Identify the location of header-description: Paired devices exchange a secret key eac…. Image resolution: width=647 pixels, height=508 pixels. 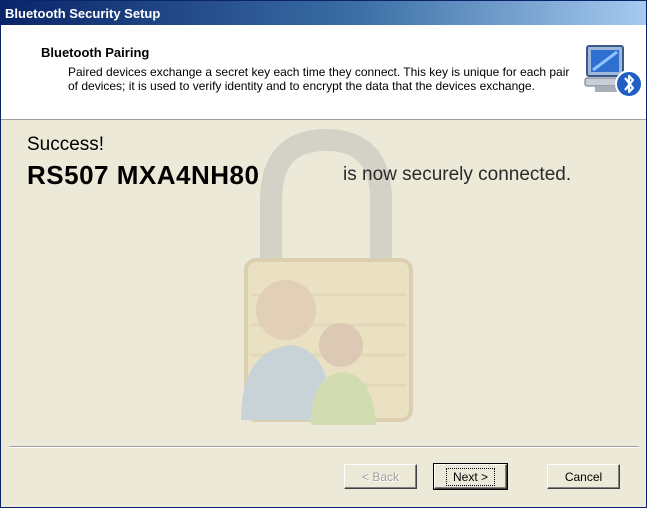
(319, 79).